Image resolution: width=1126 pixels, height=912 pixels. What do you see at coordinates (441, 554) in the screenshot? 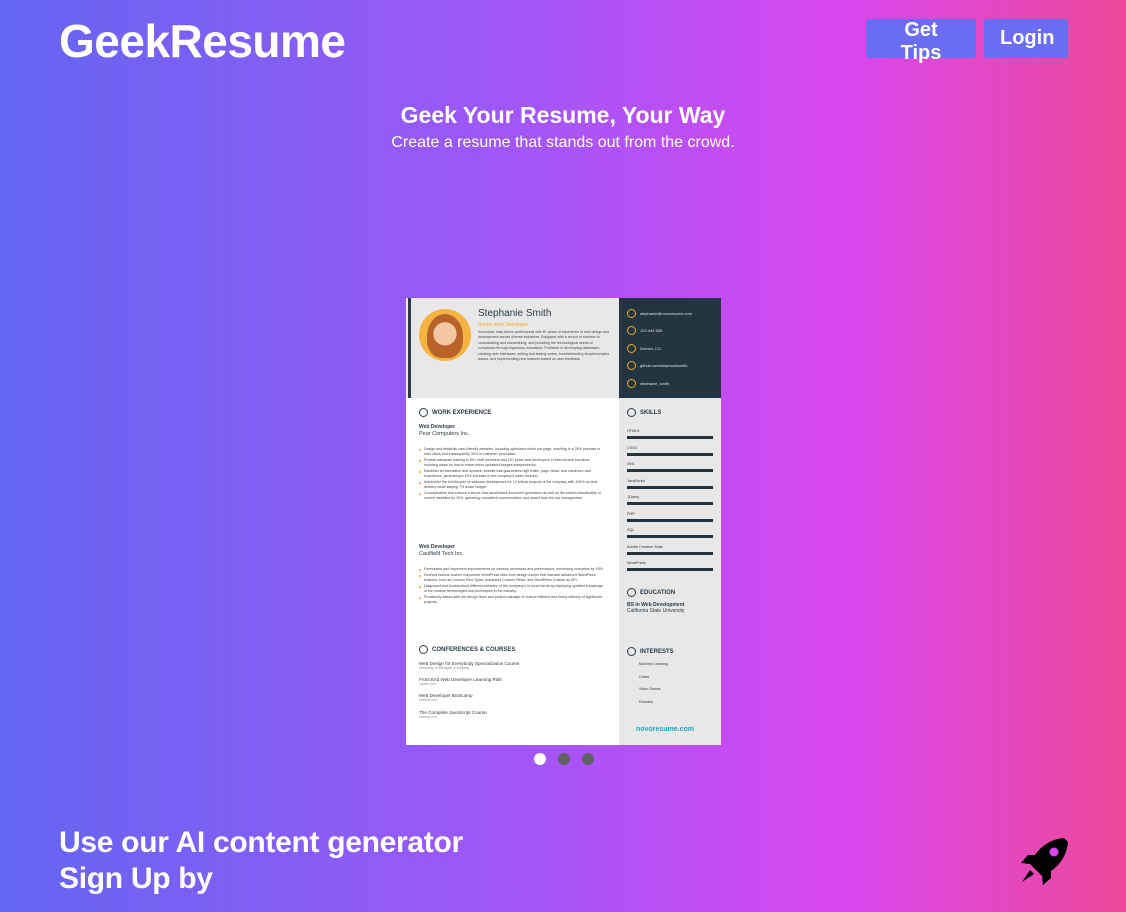
I see `job-company: Caulfield Tech Inc.` at bounding box center [441, 554].